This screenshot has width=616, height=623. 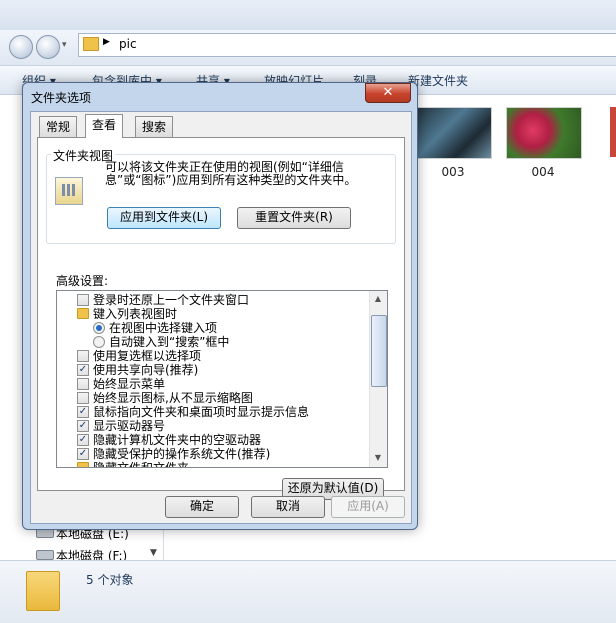 I want to click on address-bar: ▶ pic, so click(x=347, y=45).